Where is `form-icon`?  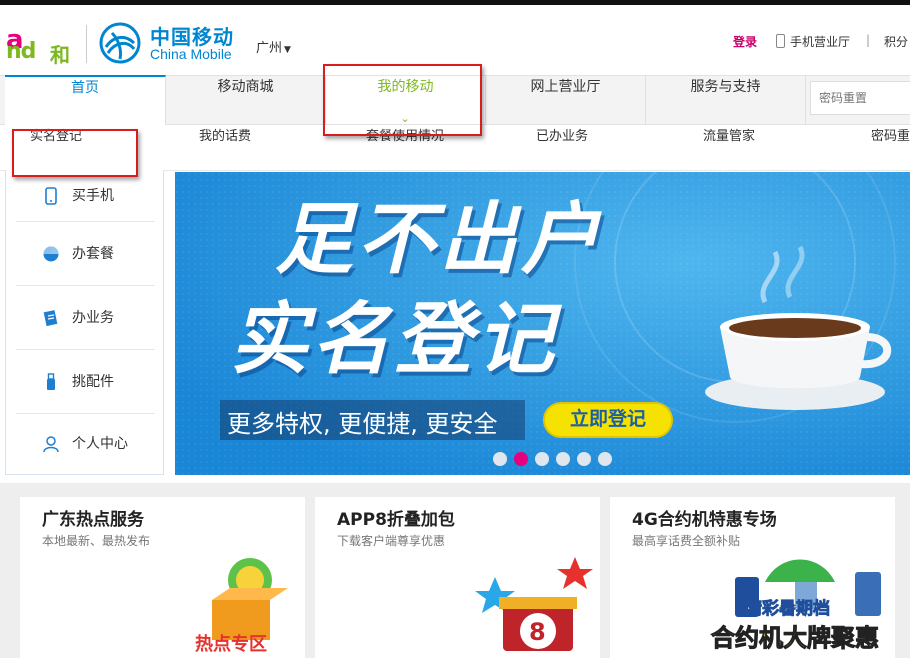
form-icon is located at coordinates (50, 317).